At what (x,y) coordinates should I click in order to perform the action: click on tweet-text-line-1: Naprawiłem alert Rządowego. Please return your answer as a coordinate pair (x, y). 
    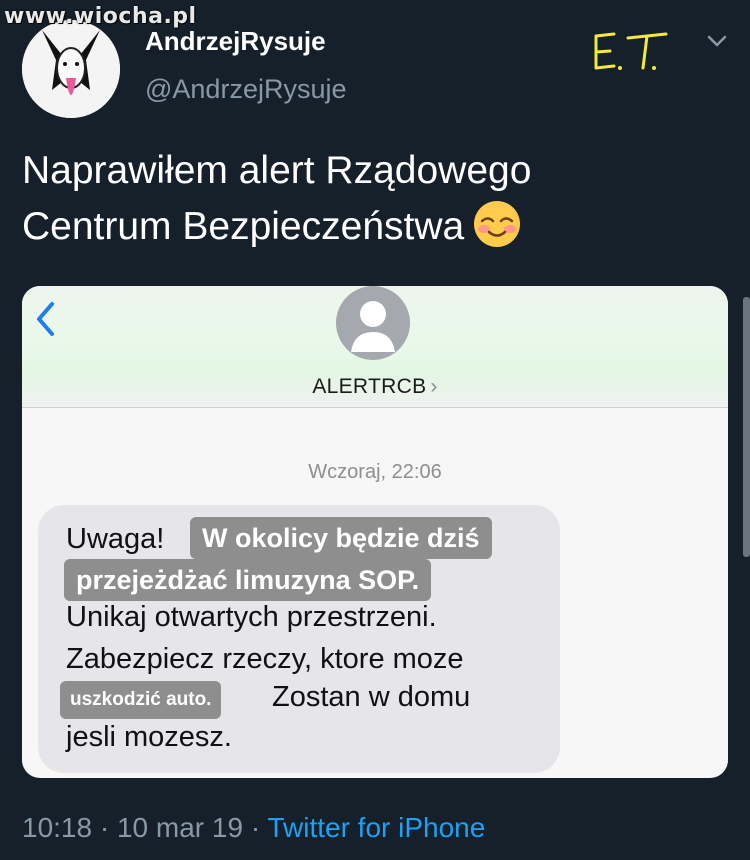
    Looking at the image, I should click on (277, 170).